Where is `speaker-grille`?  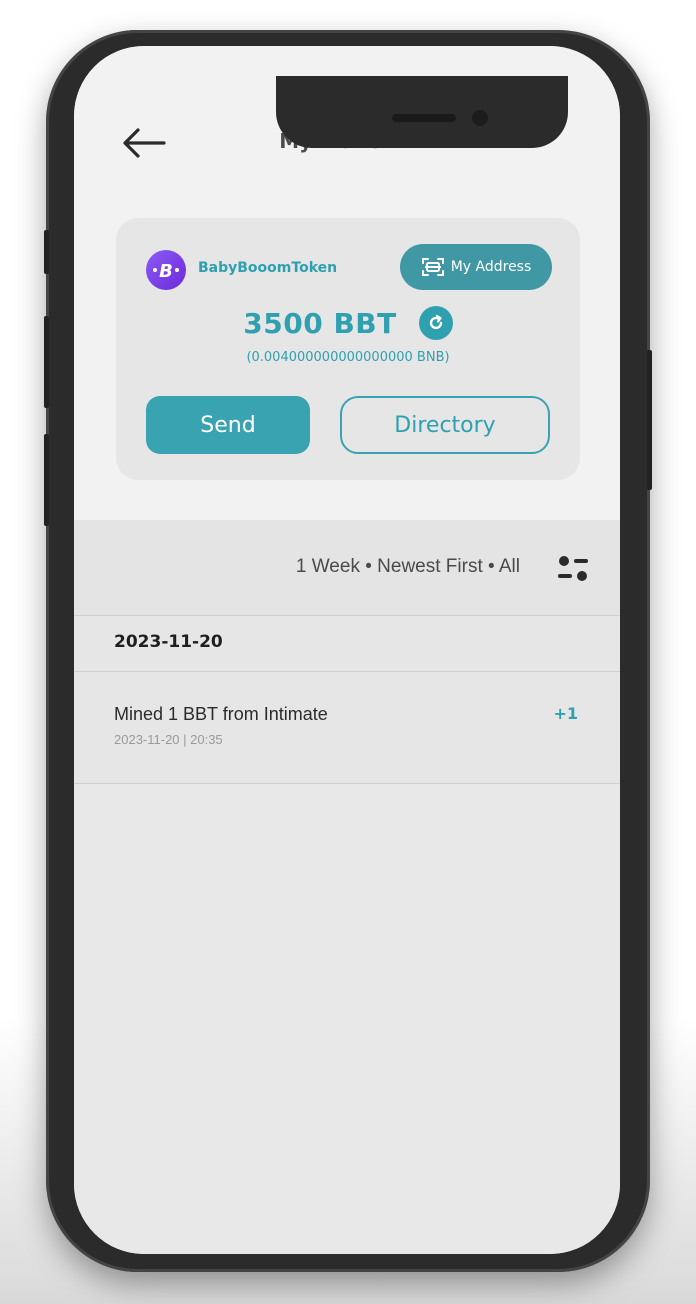
speaker-grille is located at coordinates (424, 118).